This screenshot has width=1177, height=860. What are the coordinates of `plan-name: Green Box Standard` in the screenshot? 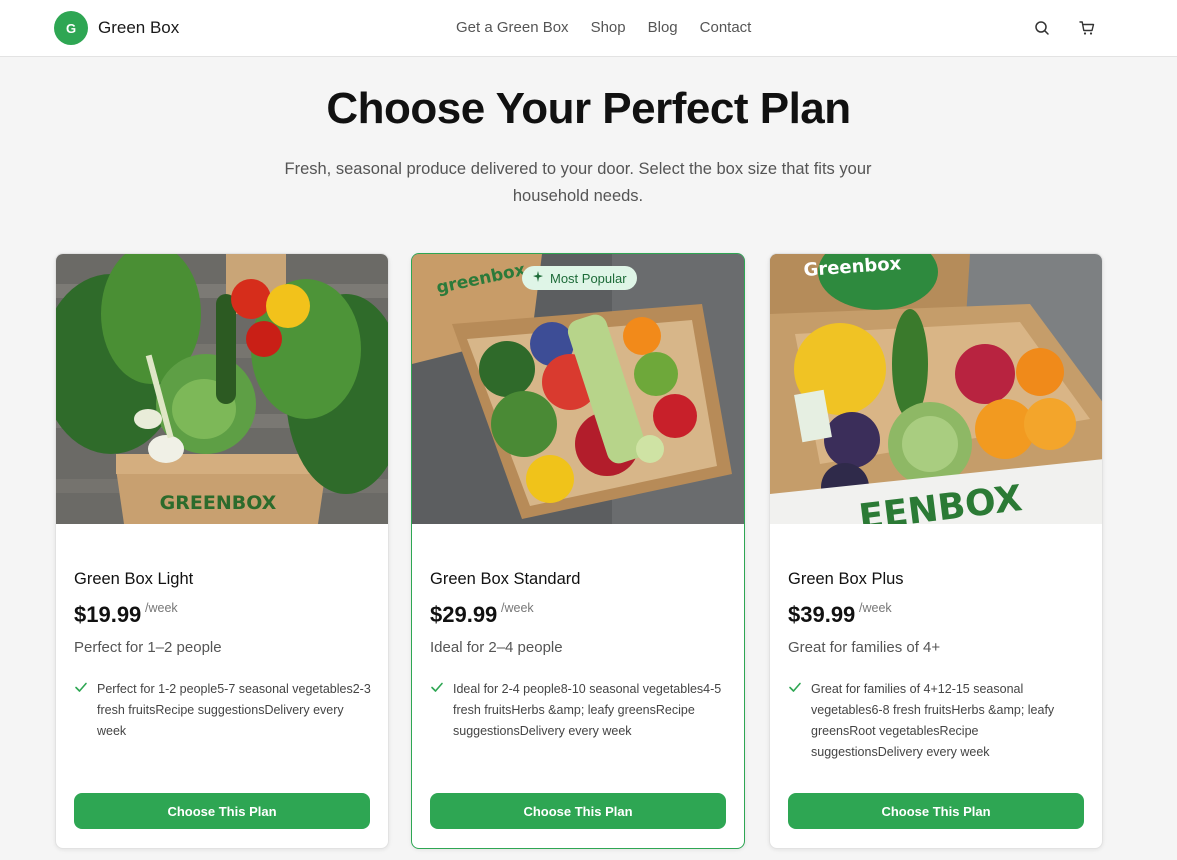 It's located at (505, 579).